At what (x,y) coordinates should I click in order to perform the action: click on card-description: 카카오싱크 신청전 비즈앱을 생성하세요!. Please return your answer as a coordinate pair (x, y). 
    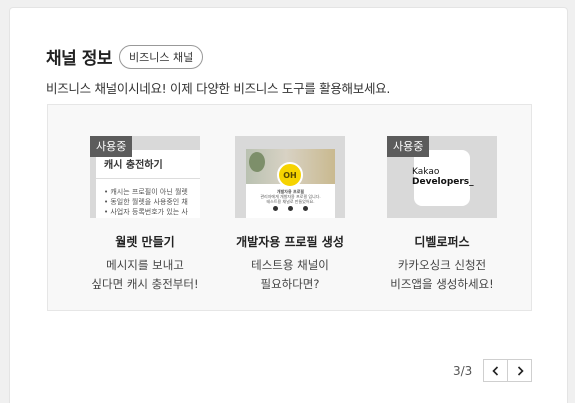
    Looking at the image, I should click on (442, 274).